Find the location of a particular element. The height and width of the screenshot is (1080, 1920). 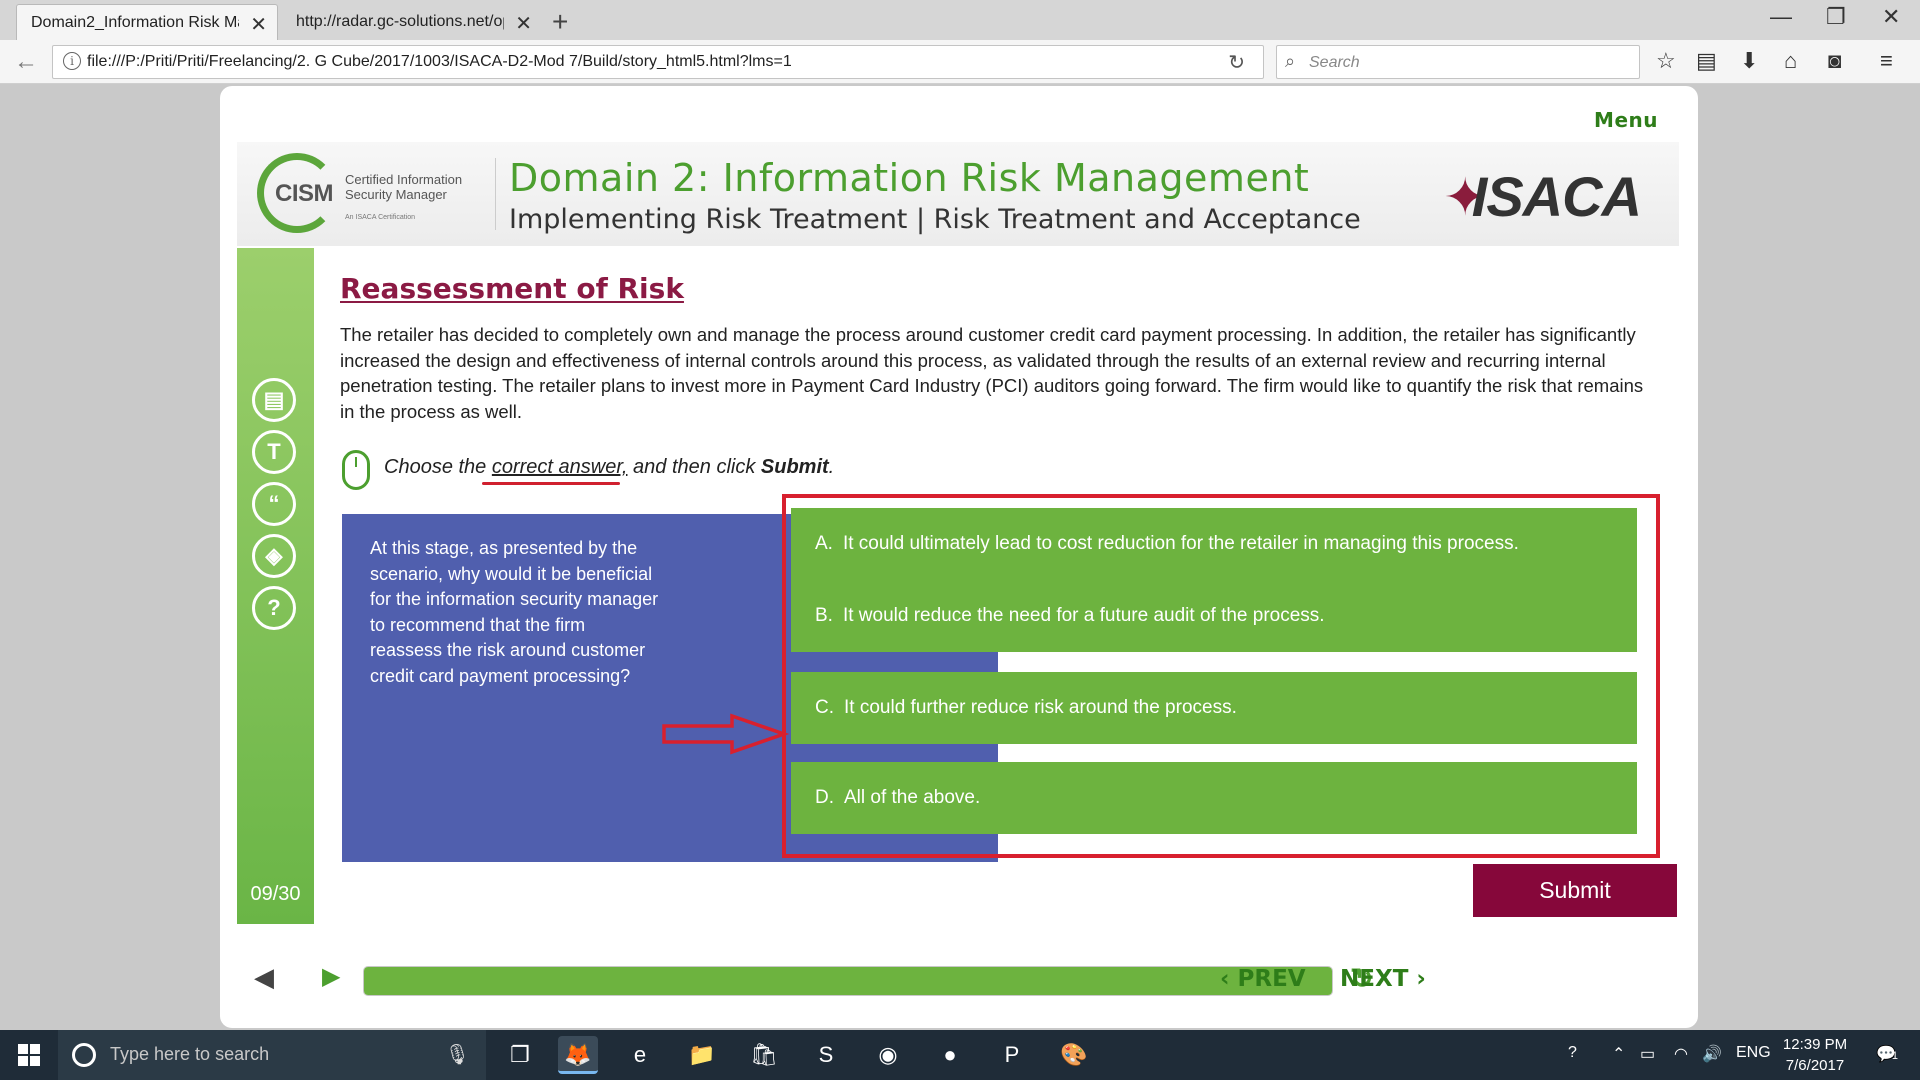

help-tray-icon: ? is located at coordinates (1572, 1053).